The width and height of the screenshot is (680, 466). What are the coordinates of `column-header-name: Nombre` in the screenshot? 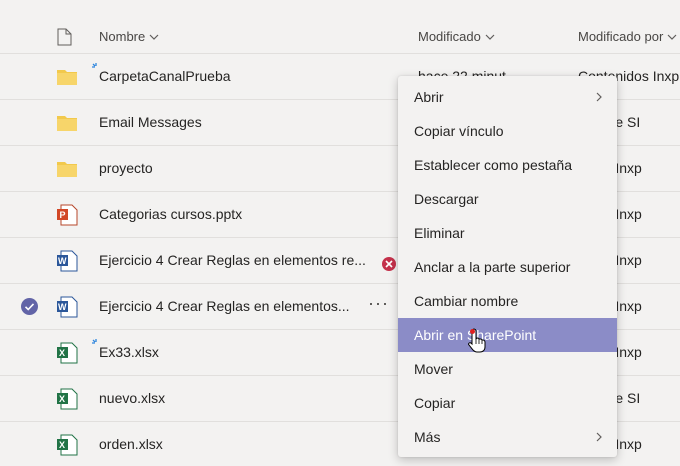 It's located at (129, 36).